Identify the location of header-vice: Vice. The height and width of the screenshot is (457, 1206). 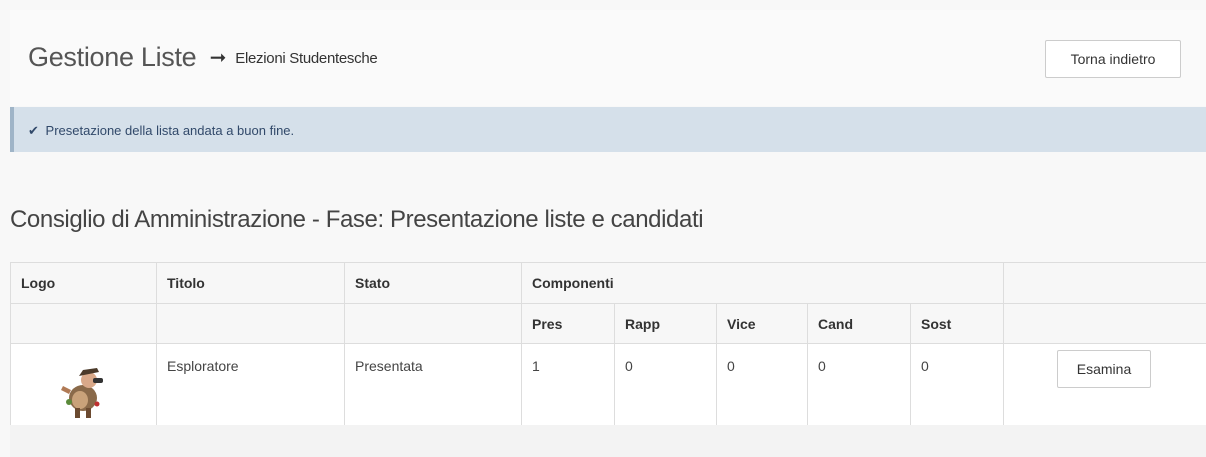
(762, 323).